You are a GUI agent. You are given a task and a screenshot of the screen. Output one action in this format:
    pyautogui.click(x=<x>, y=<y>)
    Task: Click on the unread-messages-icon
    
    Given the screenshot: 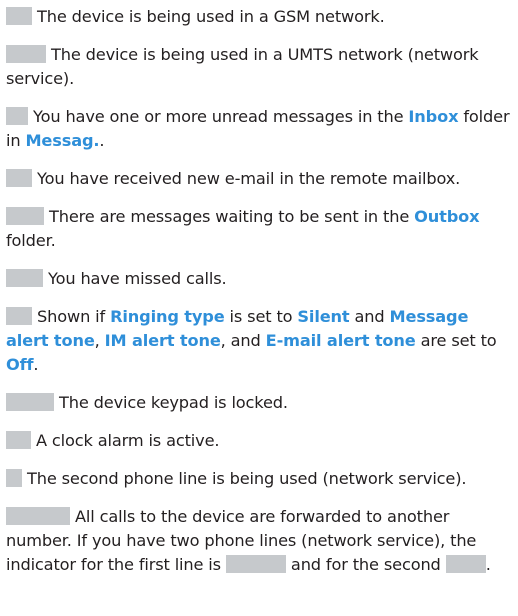 What is the action you would take?
    pyautogui.click(x=17, y=116)
    